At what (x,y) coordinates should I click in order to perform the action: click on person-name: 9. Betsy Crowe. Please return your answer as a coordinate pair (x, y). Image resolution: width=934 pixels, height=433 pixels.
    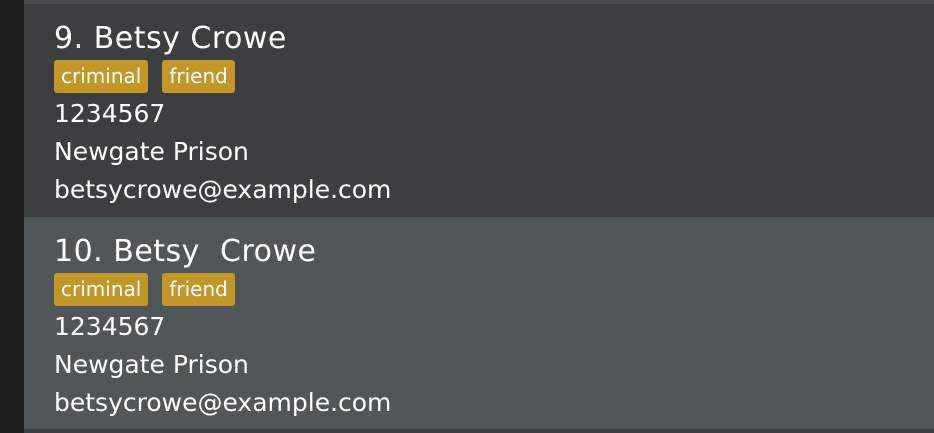
    Looking at the image, I should click on (170, 38).